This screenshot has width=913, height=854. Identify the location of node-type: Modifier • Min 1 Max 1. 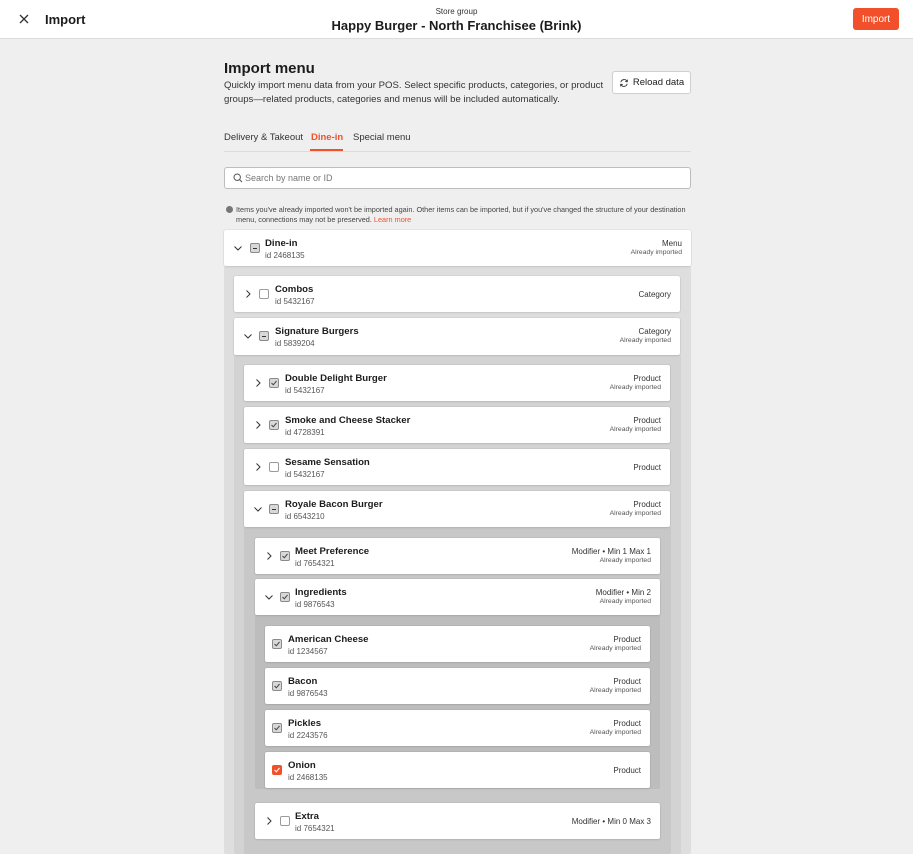
(611, 551).